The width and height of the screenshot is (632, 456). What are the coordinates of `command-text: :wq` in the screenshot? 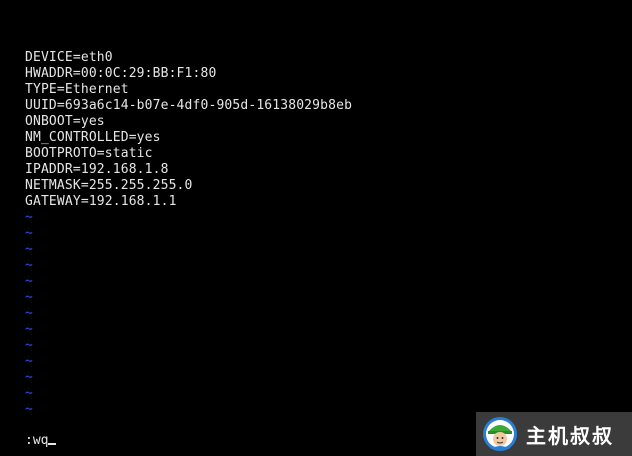 It's located at (37, 440).